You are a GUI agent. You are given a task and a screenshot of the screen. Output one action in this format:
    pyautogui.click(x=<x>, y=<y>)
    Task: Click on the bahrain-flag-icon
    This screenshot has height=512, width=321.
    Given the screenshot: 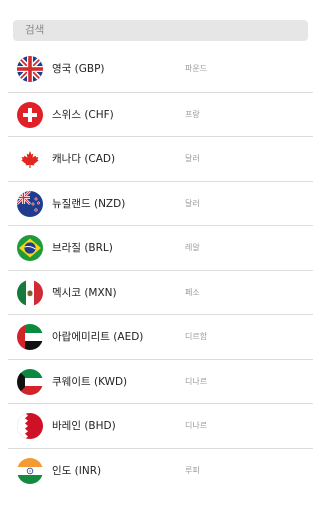 What is the action you would take?
    pyautogui.click(x=30, y=426)
    